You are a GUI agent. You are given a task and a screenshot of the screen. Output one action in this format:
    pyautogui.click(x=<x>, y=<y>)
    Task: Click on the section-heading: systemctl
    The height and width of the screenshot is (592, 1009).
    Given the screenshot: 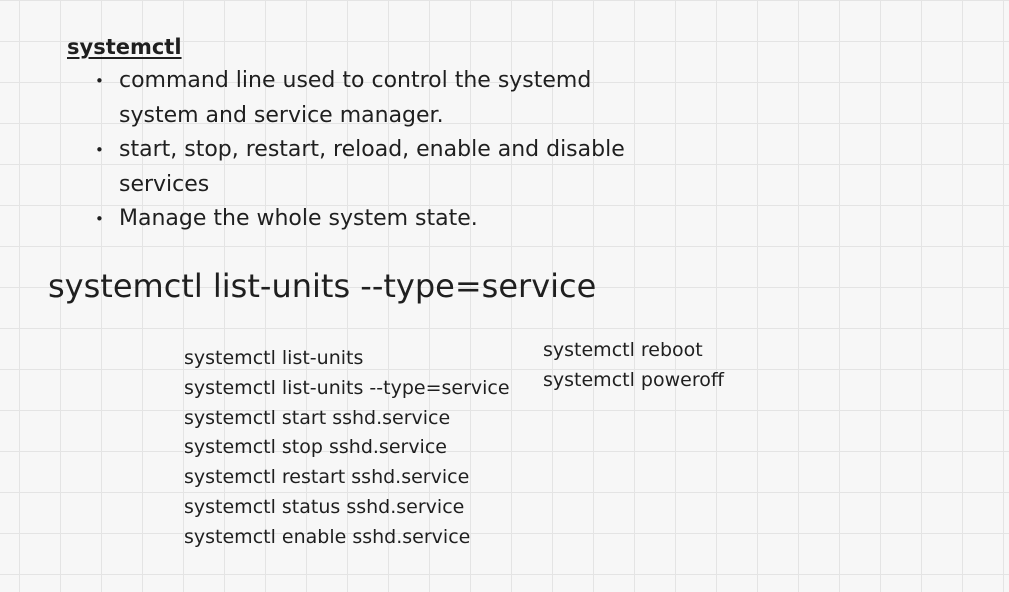 What is the action you would take?
    pyautogui.click(x=124, y=47)
    